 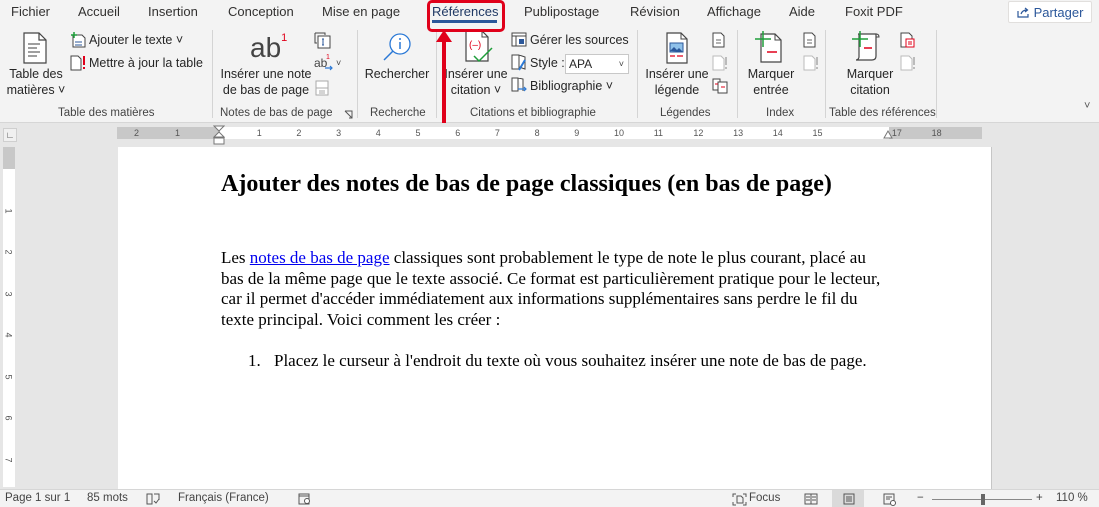 I want to click on para-text: Les, so click(x=235, y=257).